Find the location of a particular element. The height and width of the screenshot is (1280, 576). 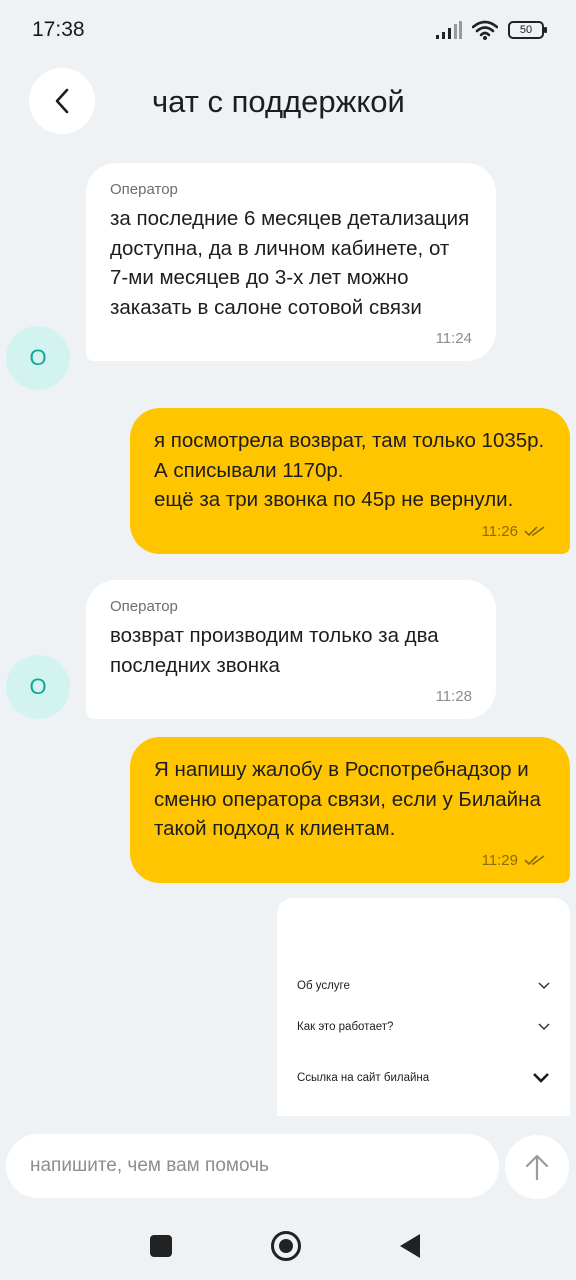

message-meta: 11:26 is located at coordinates (350, 531).